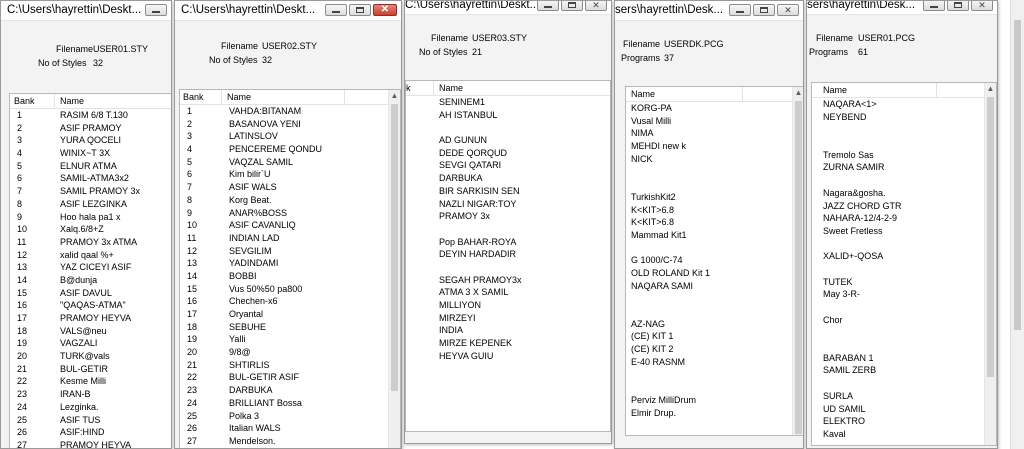 The image size is (1024, 449). Describe the element at coordinates (284, 404) in the screenshot. I see `list-item: 24 BRILLIANT Bossa` at that location.